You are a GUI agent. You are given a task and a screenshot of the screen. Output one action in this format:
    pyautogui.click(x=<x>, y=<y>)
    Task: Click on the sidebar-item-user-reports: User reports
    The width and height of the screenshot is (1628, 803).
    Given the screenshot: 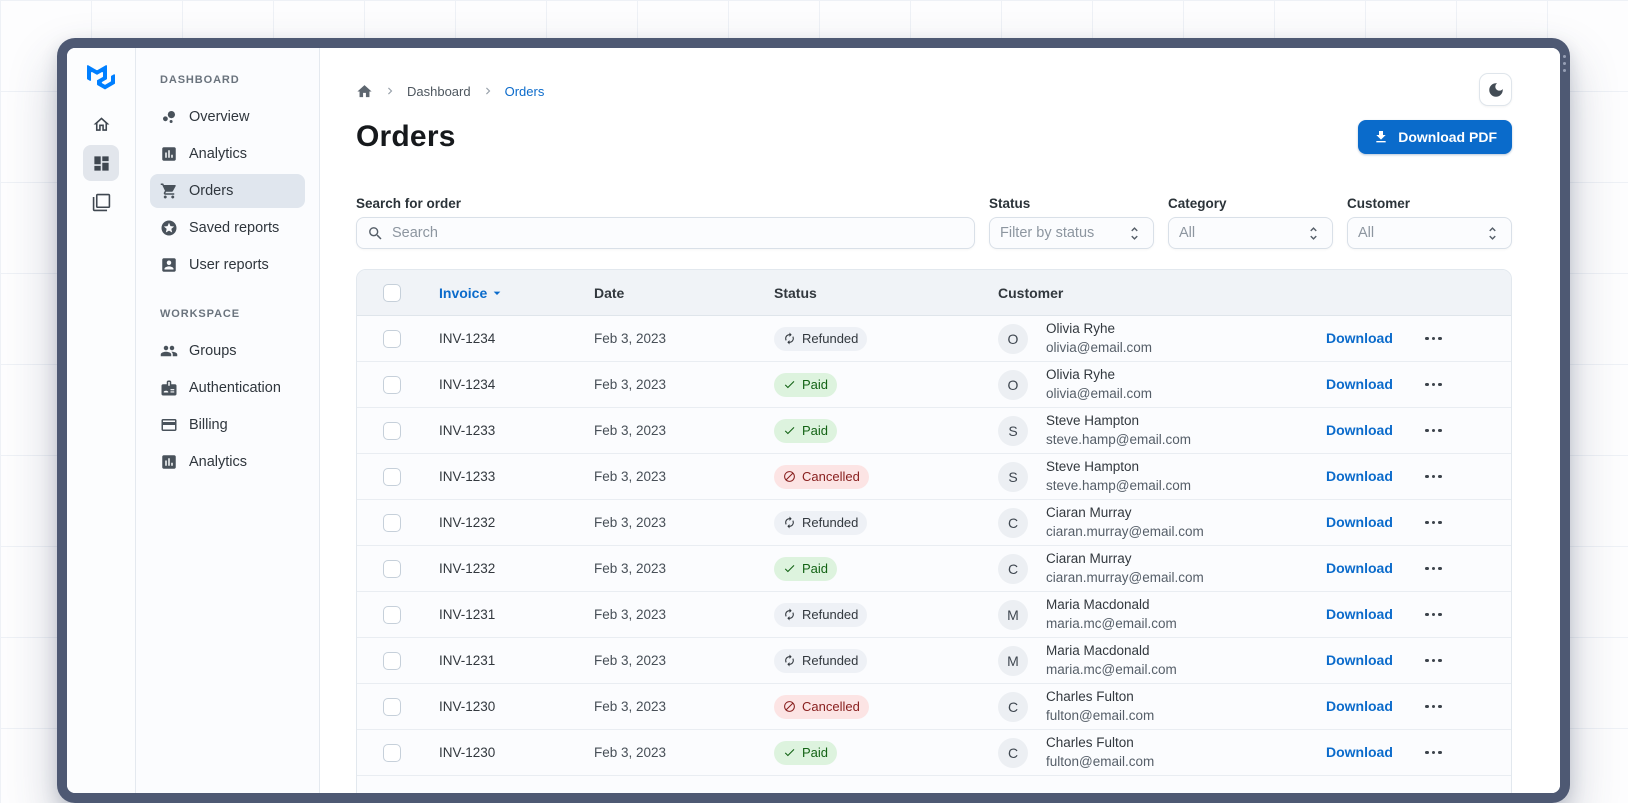 What is the action you would take?
    pyautogui.click(x=227, y=265)
    